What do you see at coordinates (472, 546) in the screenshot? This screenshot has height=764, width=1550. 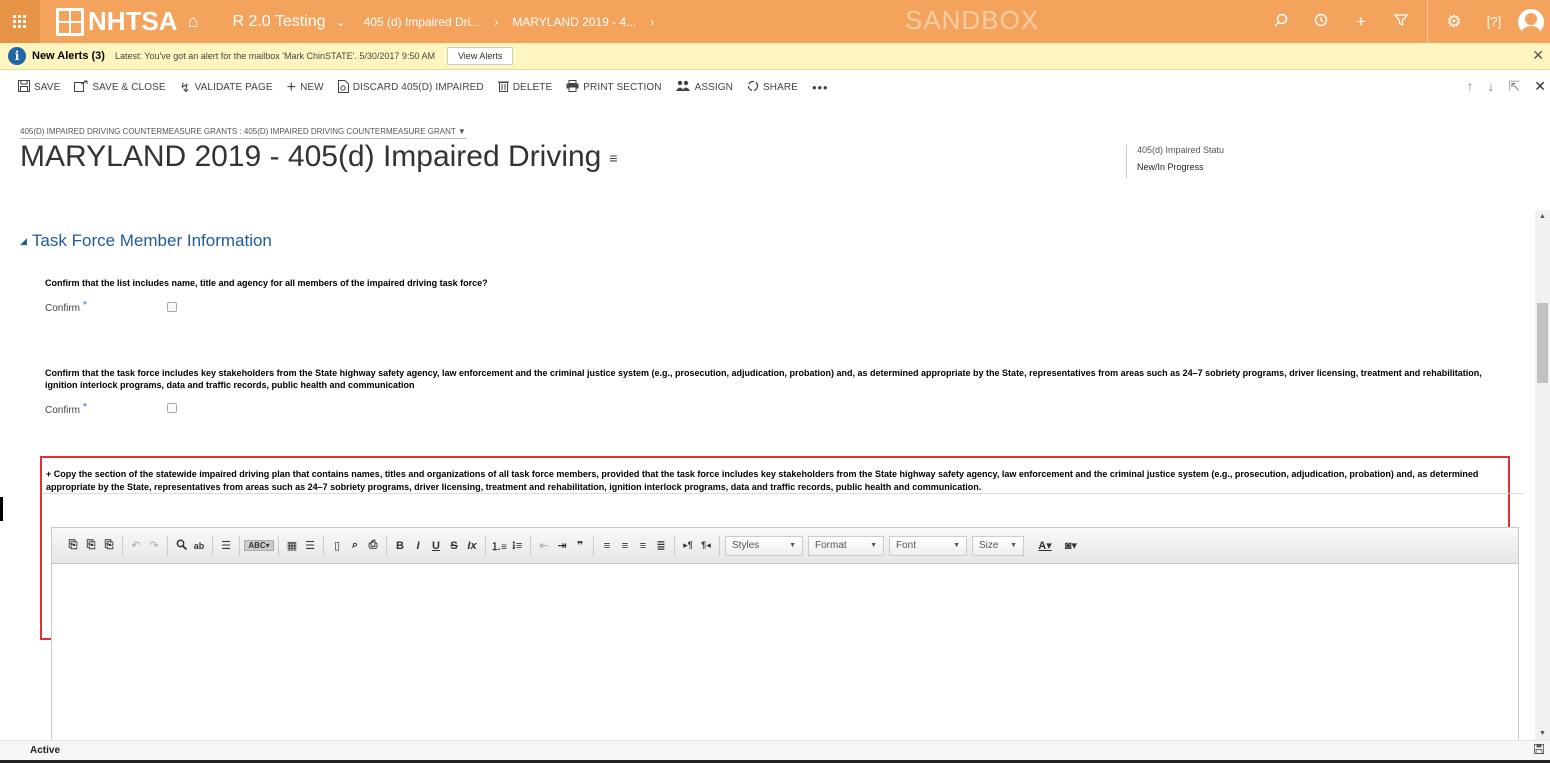 I see `remove-format-icon: Ix` at bounding box center [472, 546].